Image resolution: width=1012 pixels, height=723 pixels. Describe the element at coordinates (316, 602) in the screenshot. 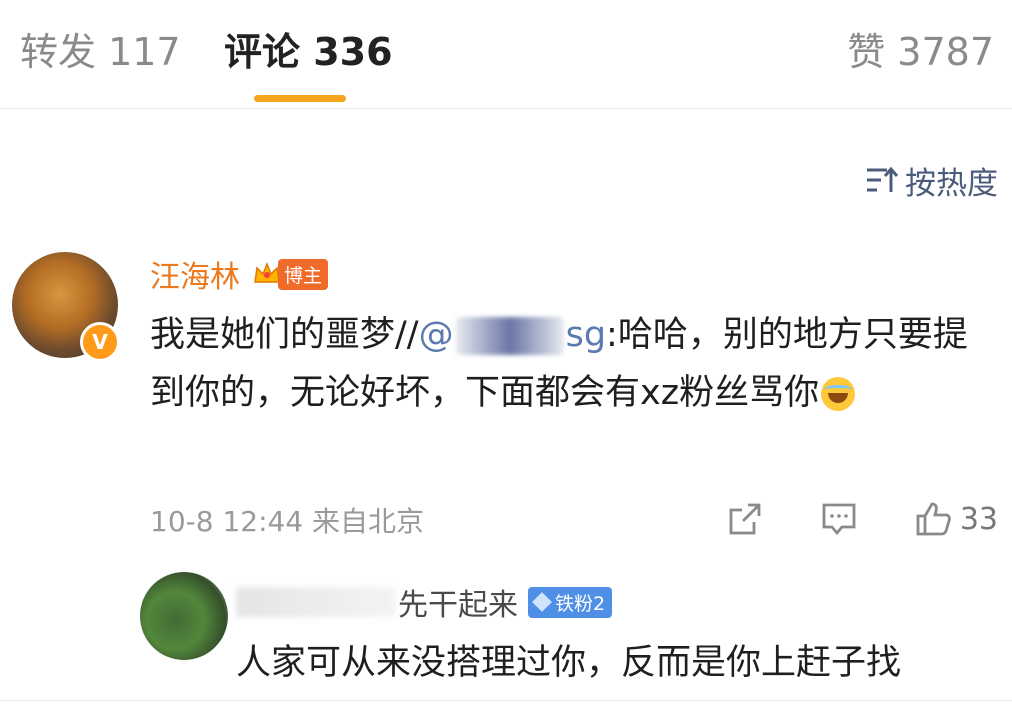

I see `redacted-username` at that location.